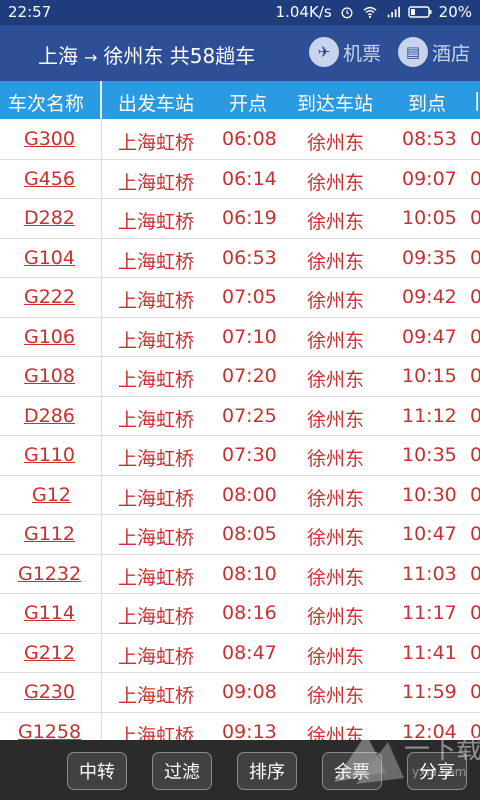 The height and width of the screenshot is (800, 480). What do you see at coordinates (249, 613) in the screenshot?
I see `departure-time: 08:16` at bounding box center [249, 613].